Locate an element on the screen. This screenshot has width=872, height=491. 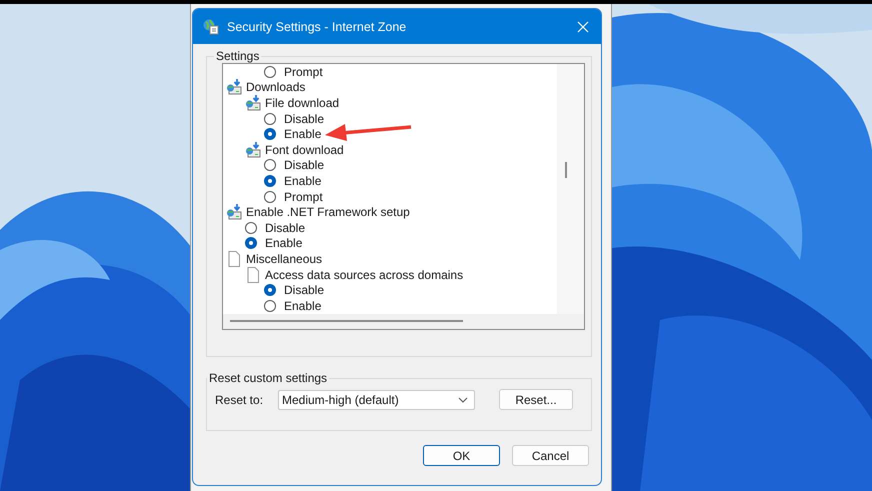
setting-label: Font download is located at coordinates (304, 149).